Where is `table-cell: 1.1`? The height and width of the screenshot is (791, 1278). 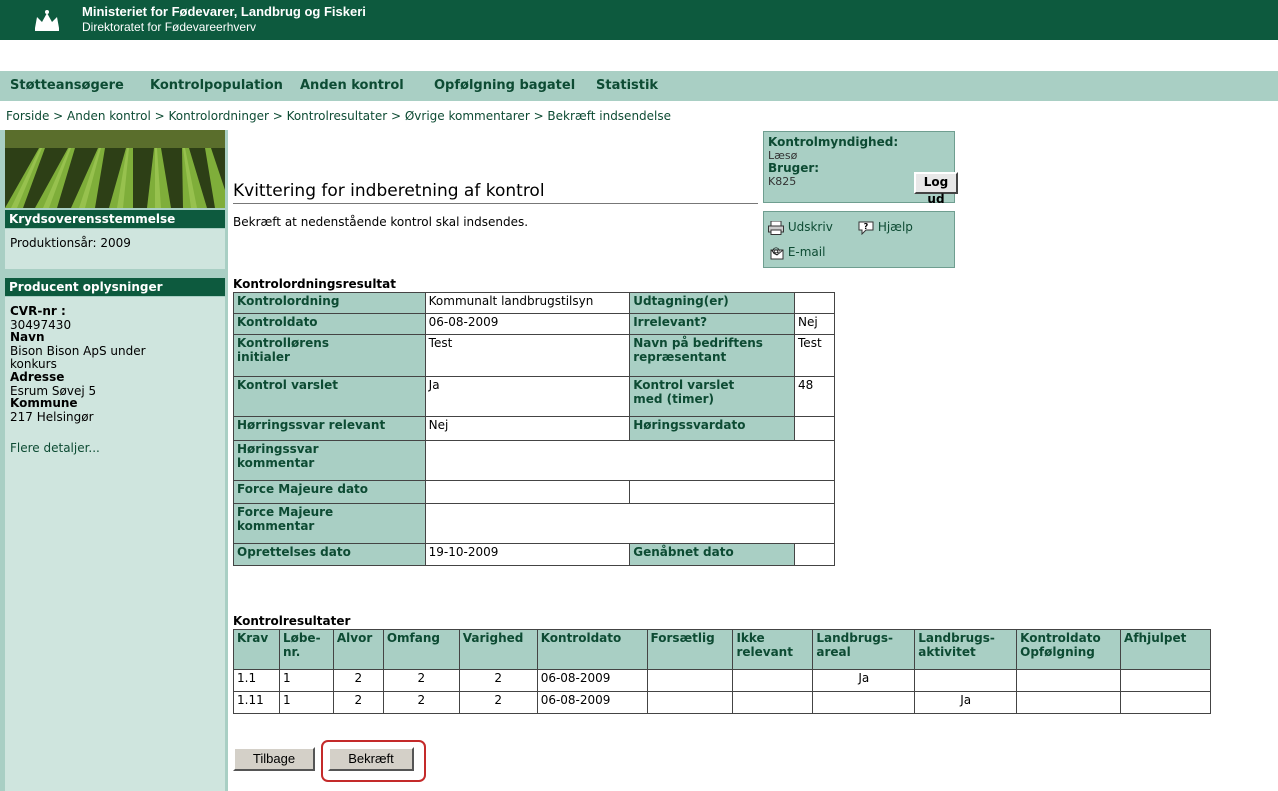
table-cell: 1.1 is located at coordinates (256, 680).